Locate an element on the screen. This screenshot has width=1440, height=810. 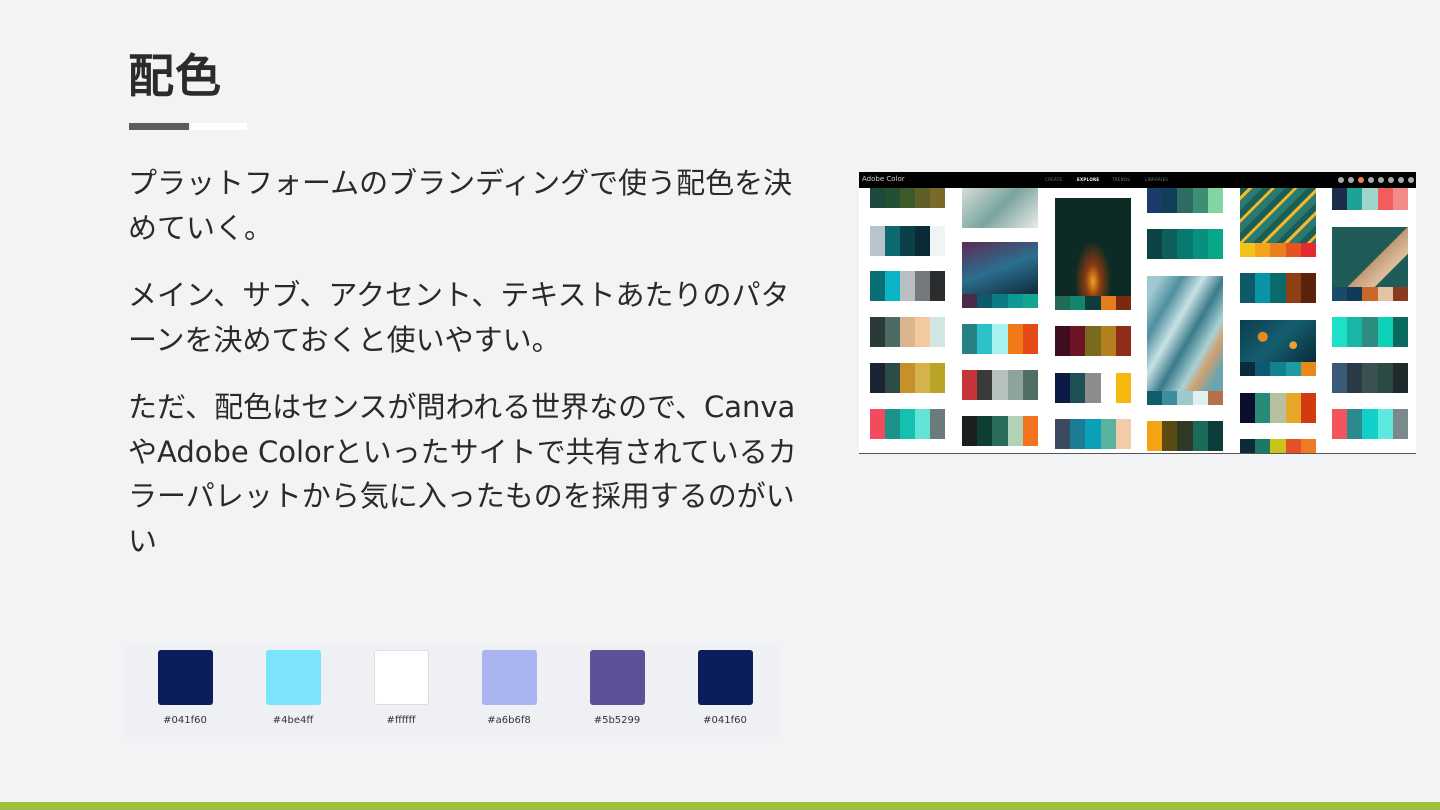
palette-swatch: #4be4ff is located at coordinates (293, 688).